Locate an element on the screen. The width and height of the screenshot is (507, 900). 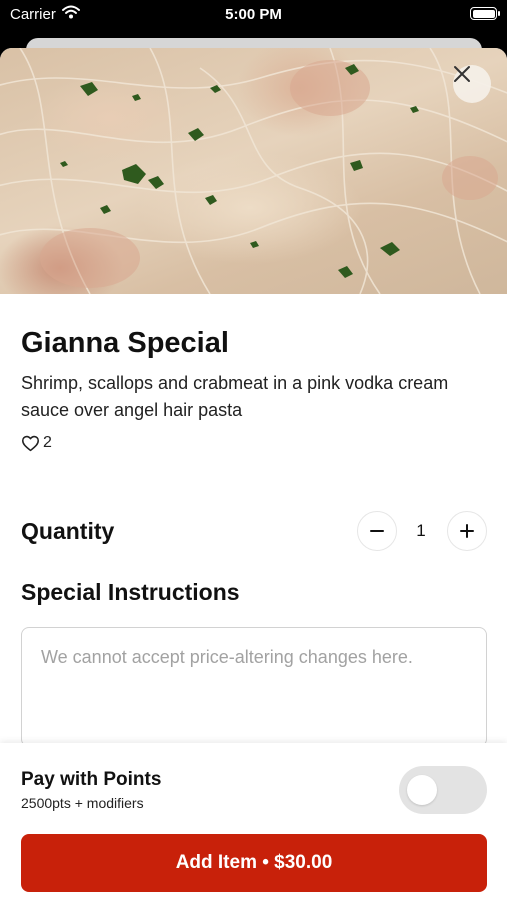
status-time: 5:00 PM is located at coordinates (253, 14).